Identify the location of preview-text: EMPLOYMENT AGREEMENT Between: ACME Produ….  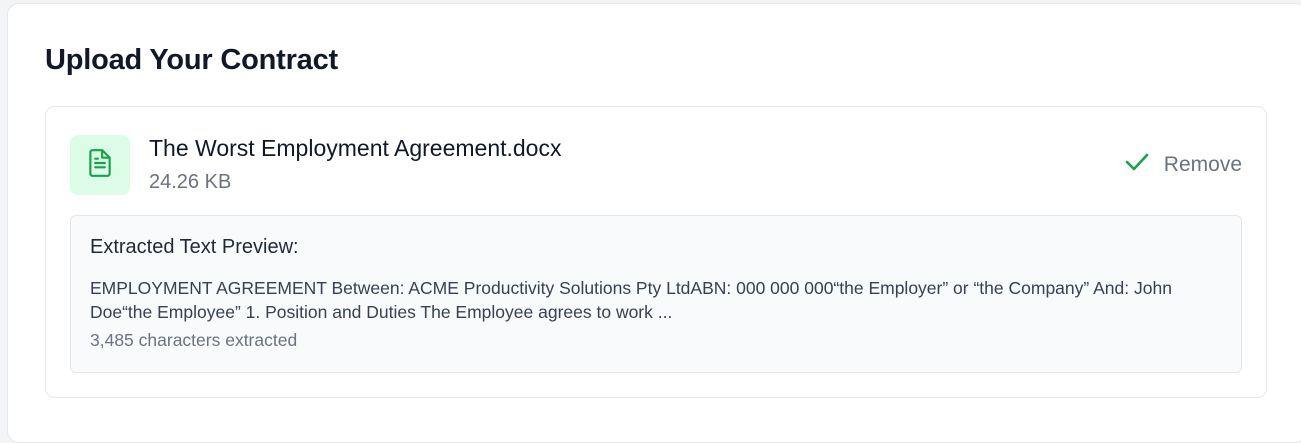
(631, 300).